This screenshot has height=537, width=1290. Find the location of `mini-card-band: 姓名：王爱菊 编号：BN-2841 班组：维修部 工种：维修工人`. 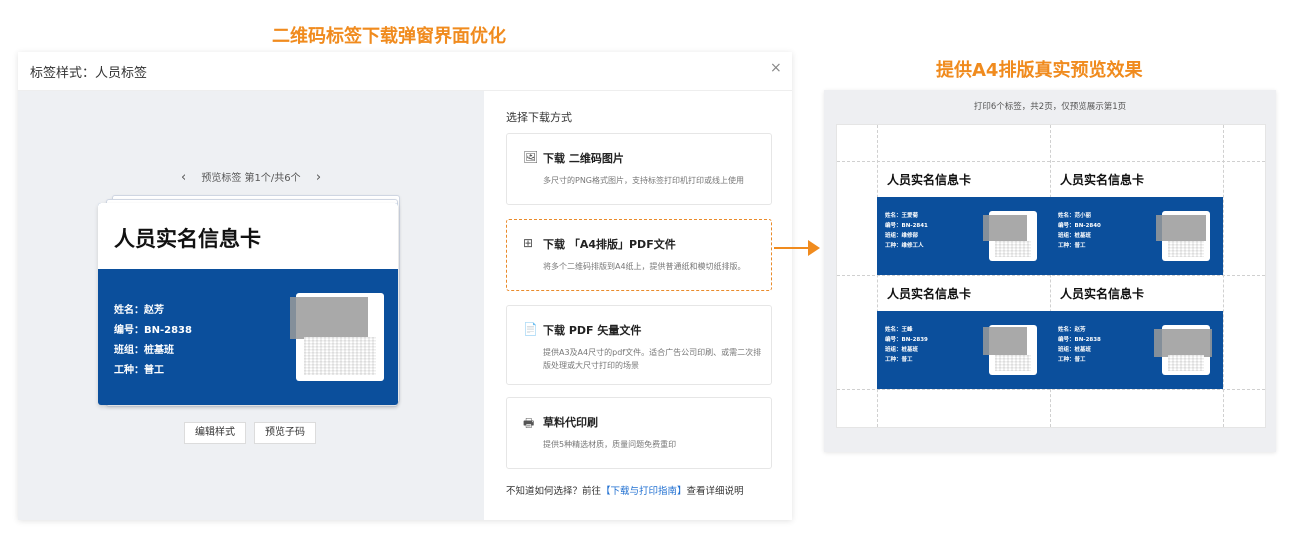

mini-card-band: 姓名：王爱菊 编号：BN-2841 班组：维修部 工种：维修工人 is located at coordinates (963, 236).